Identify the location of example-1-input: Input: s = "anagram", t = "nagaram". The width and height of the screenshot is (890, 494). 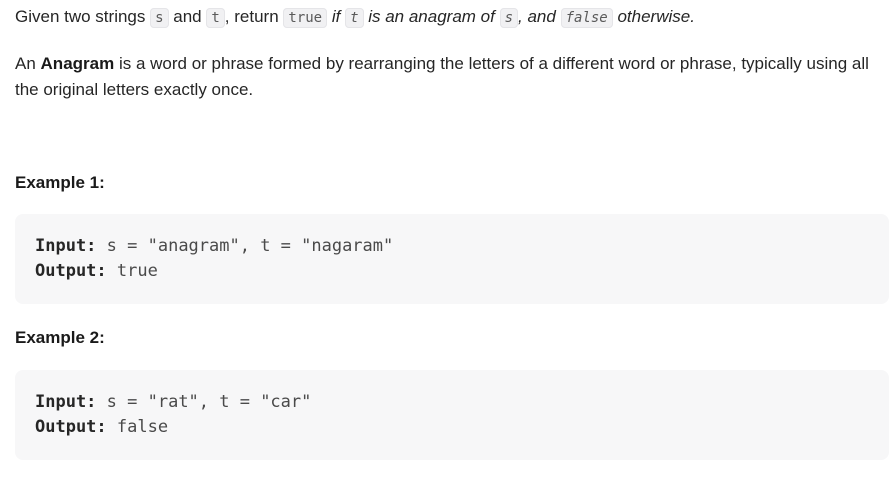
(452, 246).